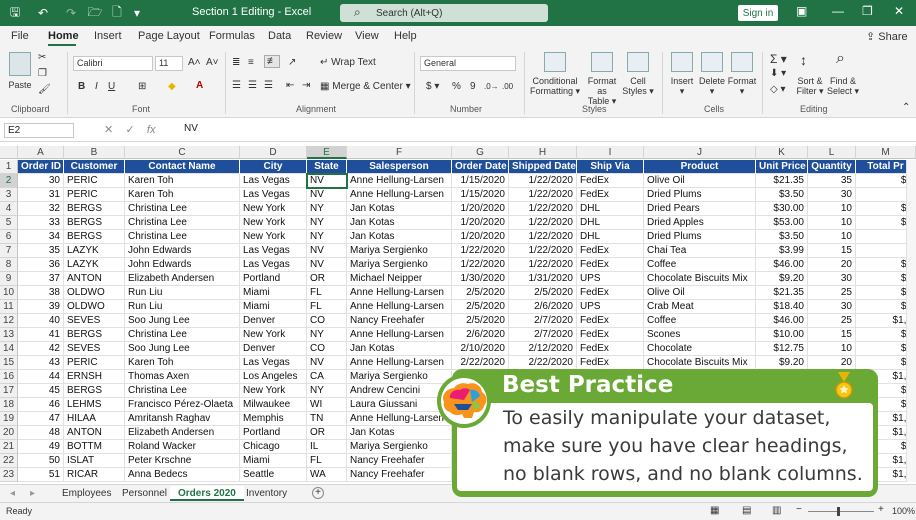  Describe the element at coordinates (473, 86) in the screenshot. I see `comma-icon: 9` at that location.